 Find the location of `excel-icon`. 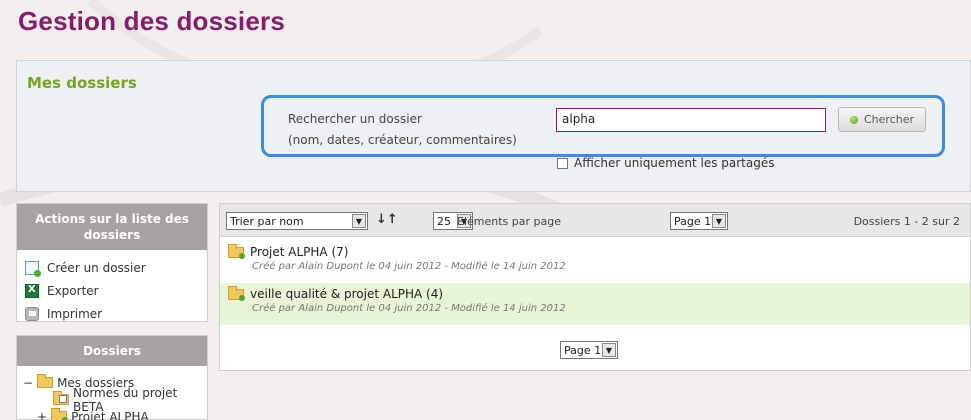

excel-icon is located at coordinates (32, 290).